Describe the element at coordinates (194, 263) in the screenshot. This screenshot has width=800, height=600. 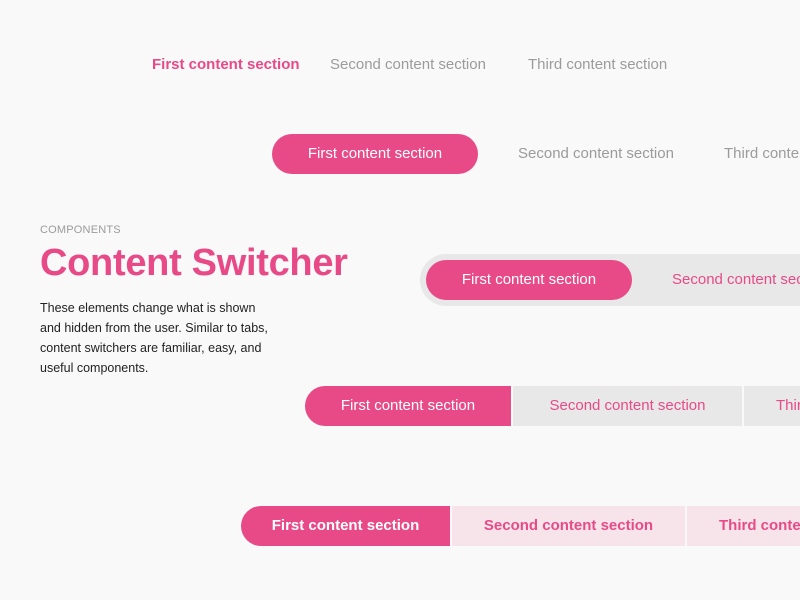
I see `page-title: Content Switcher` at that location.